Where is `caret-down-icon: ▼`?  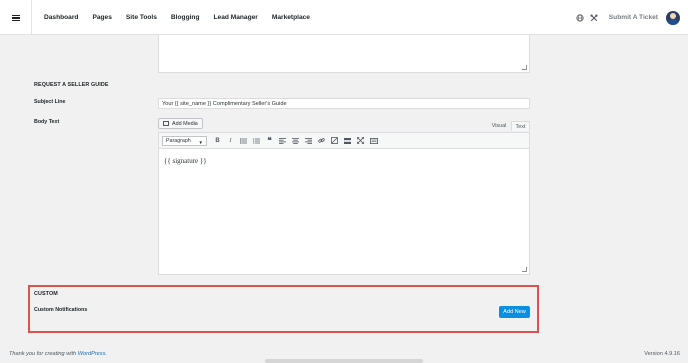
caret-down-icon: ▼ is located at coordinates (200, 142).